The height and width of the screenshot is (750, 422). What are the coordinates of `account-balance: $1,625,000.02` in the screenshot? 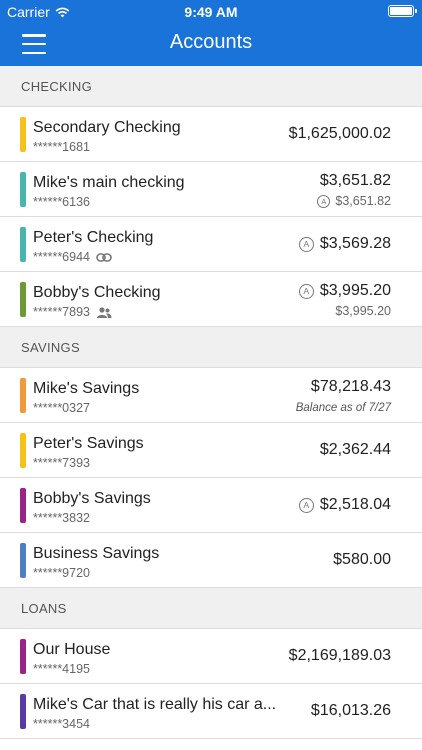 It's located at (340, 134).